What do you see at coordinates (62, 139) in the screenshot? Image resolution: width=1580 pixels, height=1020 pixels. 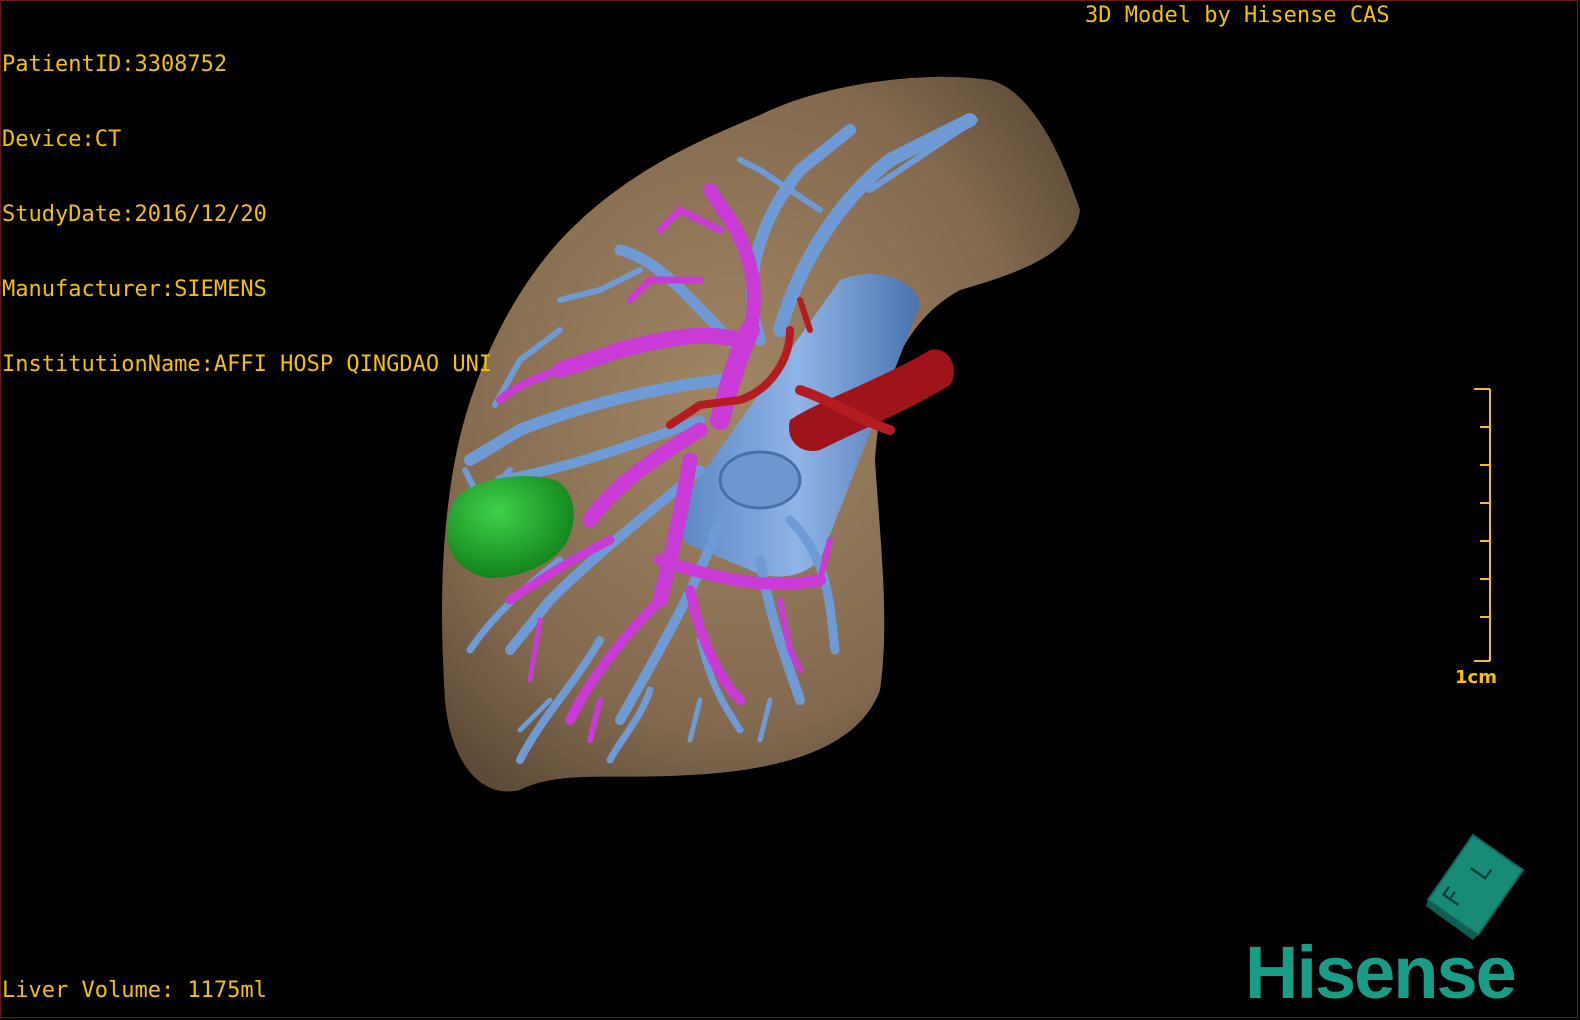 I see `device: Device:CT` at bounding box center [62, 139].